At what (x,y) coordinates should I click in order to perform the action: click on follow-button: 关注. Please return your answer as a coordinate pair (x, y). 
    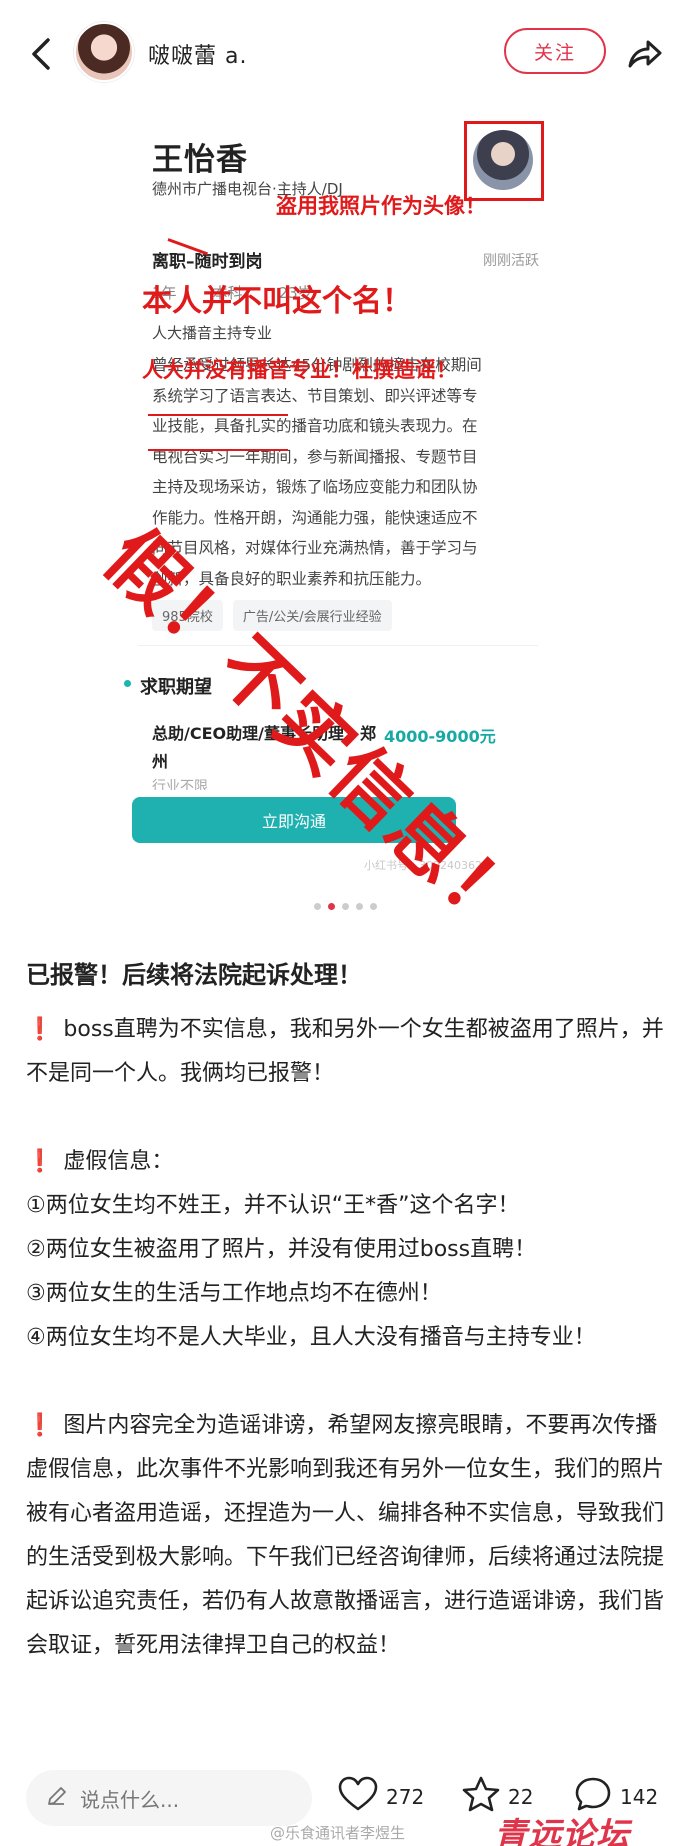
    Looking at the image, I should click on (555, 51).